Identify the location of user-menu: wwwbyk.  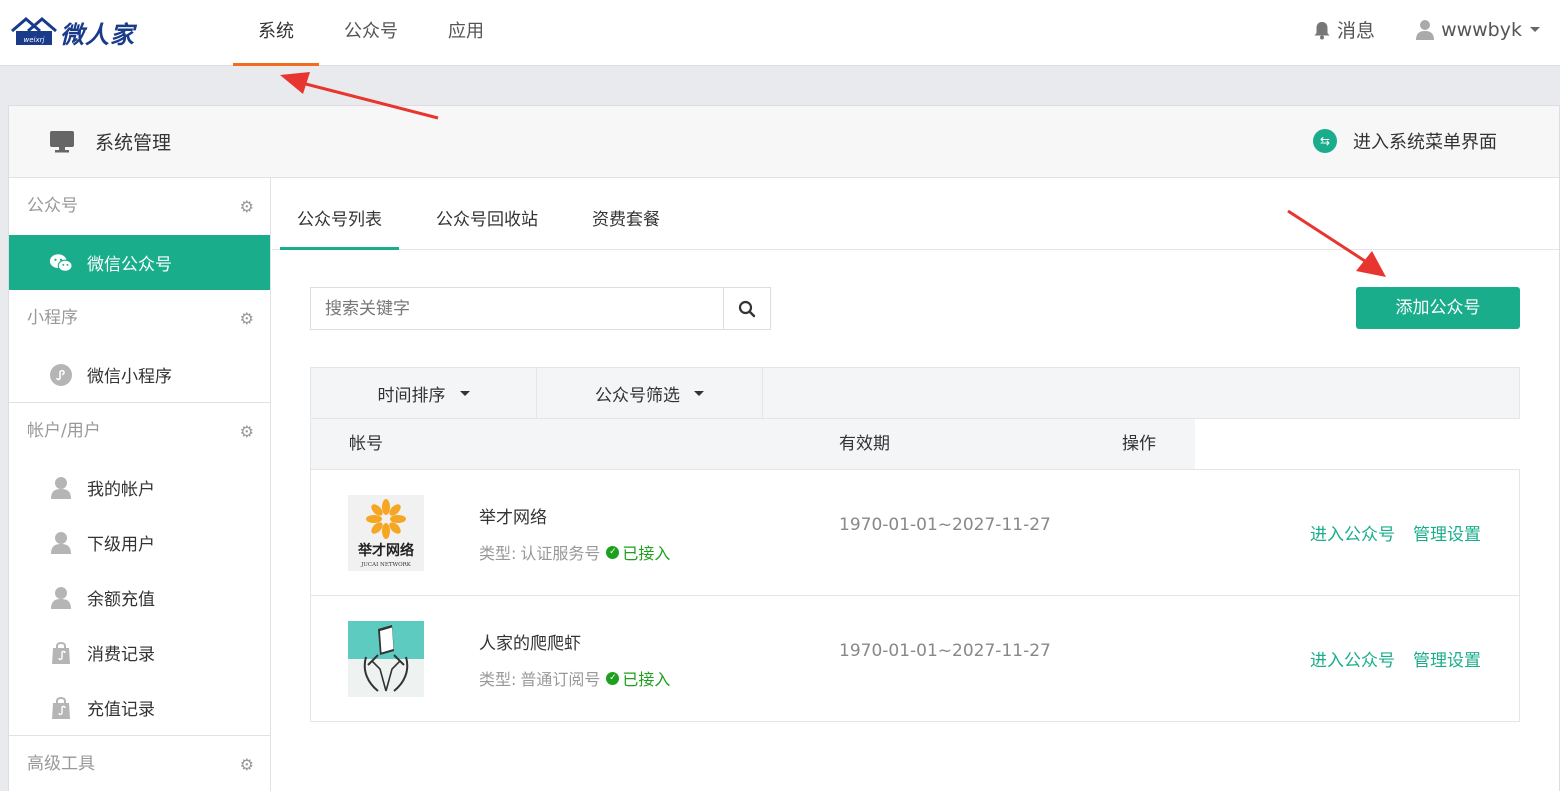
(1477, 30).